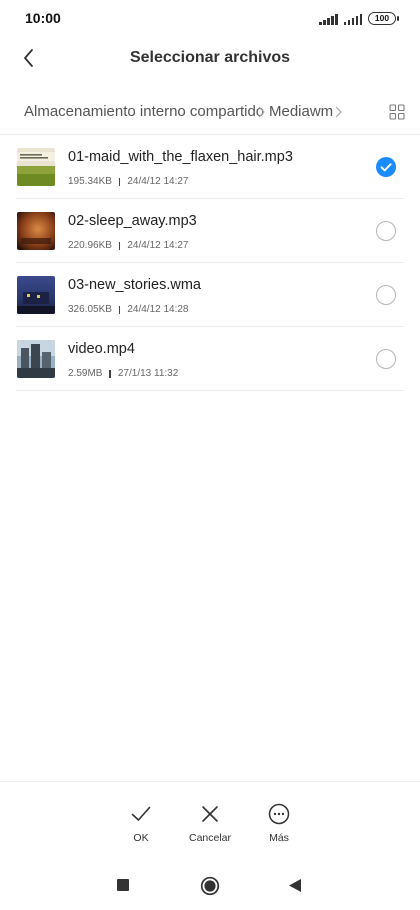 This screenshot has width=420, height=910. Describe the element at coordinates (279, 814) in the screenshot. I see `more-icon` at that location.